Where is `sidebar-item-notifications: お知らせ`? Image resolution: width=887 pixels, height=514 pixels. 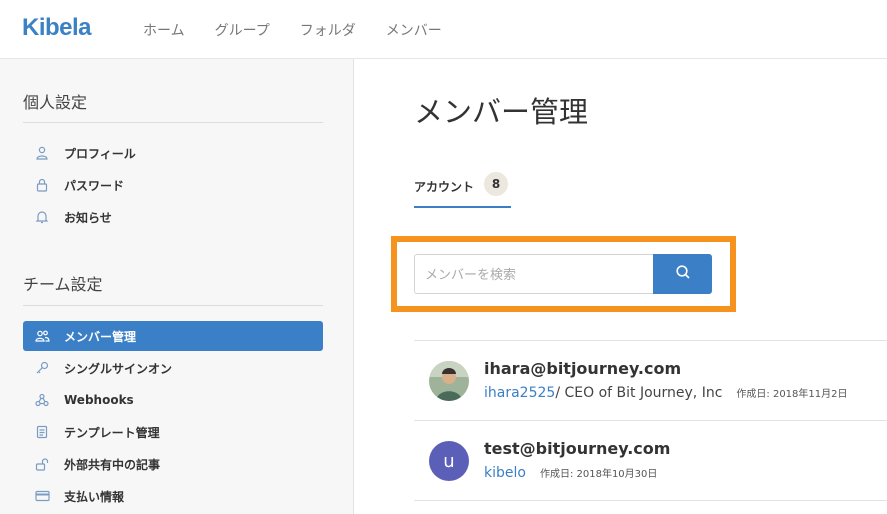
sidebar-item-notifications: お知らせ is located at coordinates (173, 217).